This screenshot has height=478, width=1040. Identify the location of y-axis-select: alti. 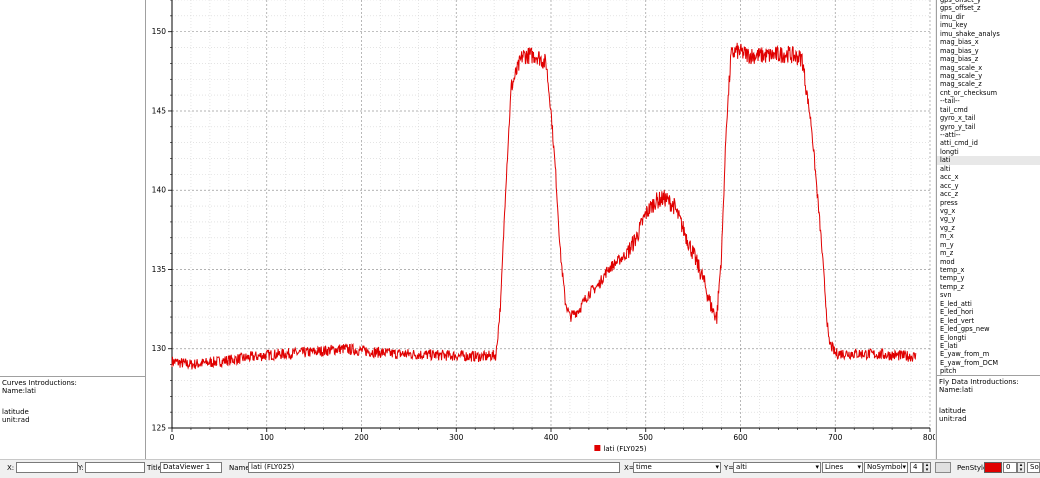
(777, 467).